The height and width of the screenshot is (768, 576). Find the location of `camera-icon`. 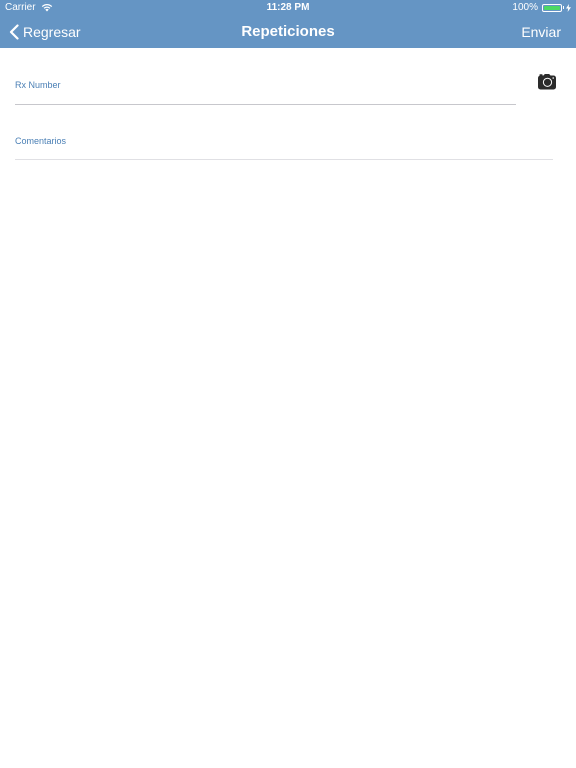

camera-icon is located at coordinates (547, 82).